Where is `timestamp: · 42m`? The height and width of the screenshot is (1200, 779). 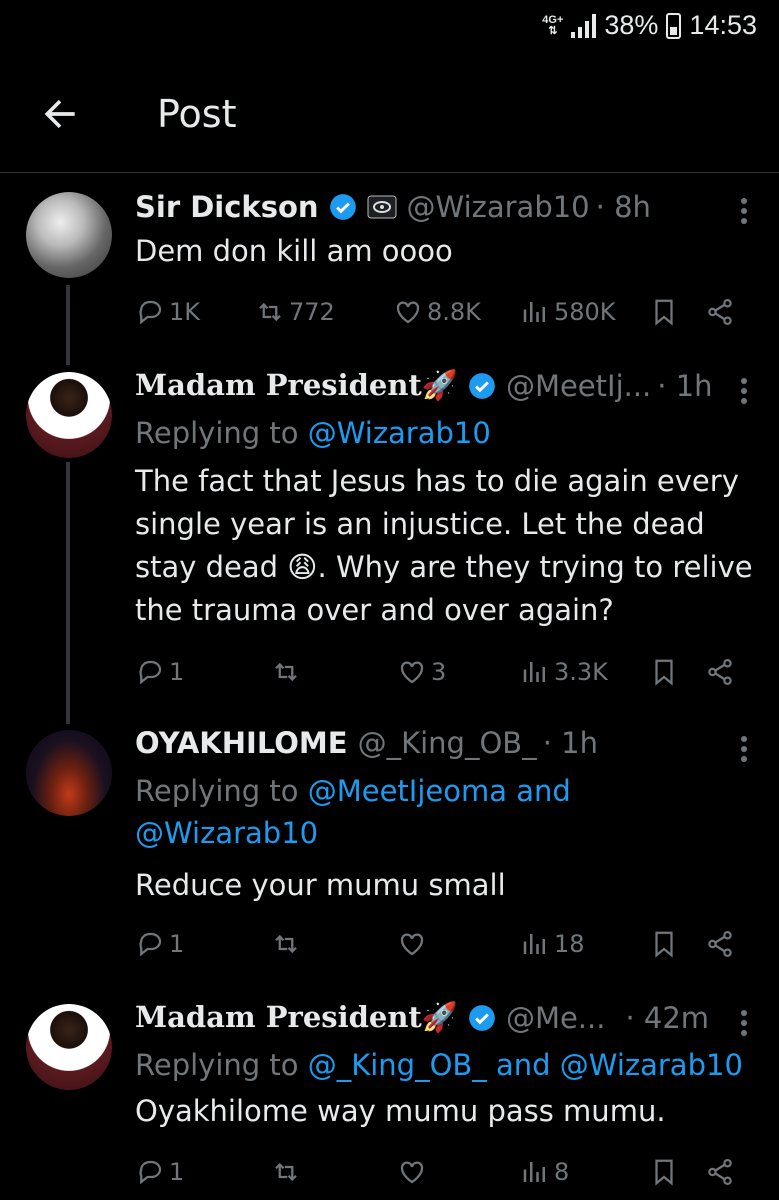
timestamp: · 42m is located at coordinates (667, 1017).